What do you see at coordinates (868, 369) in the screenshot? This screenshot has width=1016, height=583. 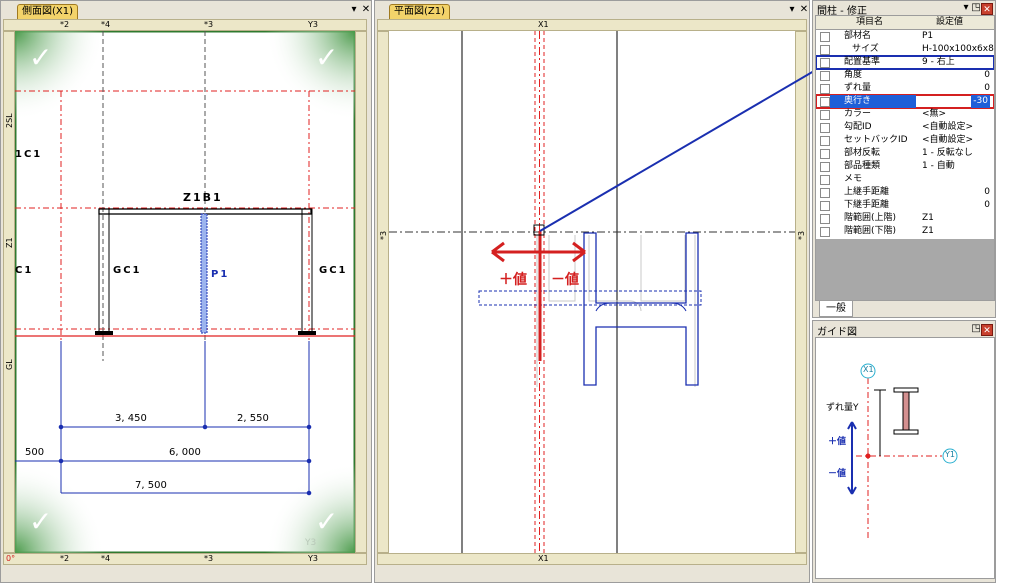 I see `guide-x-label: X1` at bounding box center [868, 369].